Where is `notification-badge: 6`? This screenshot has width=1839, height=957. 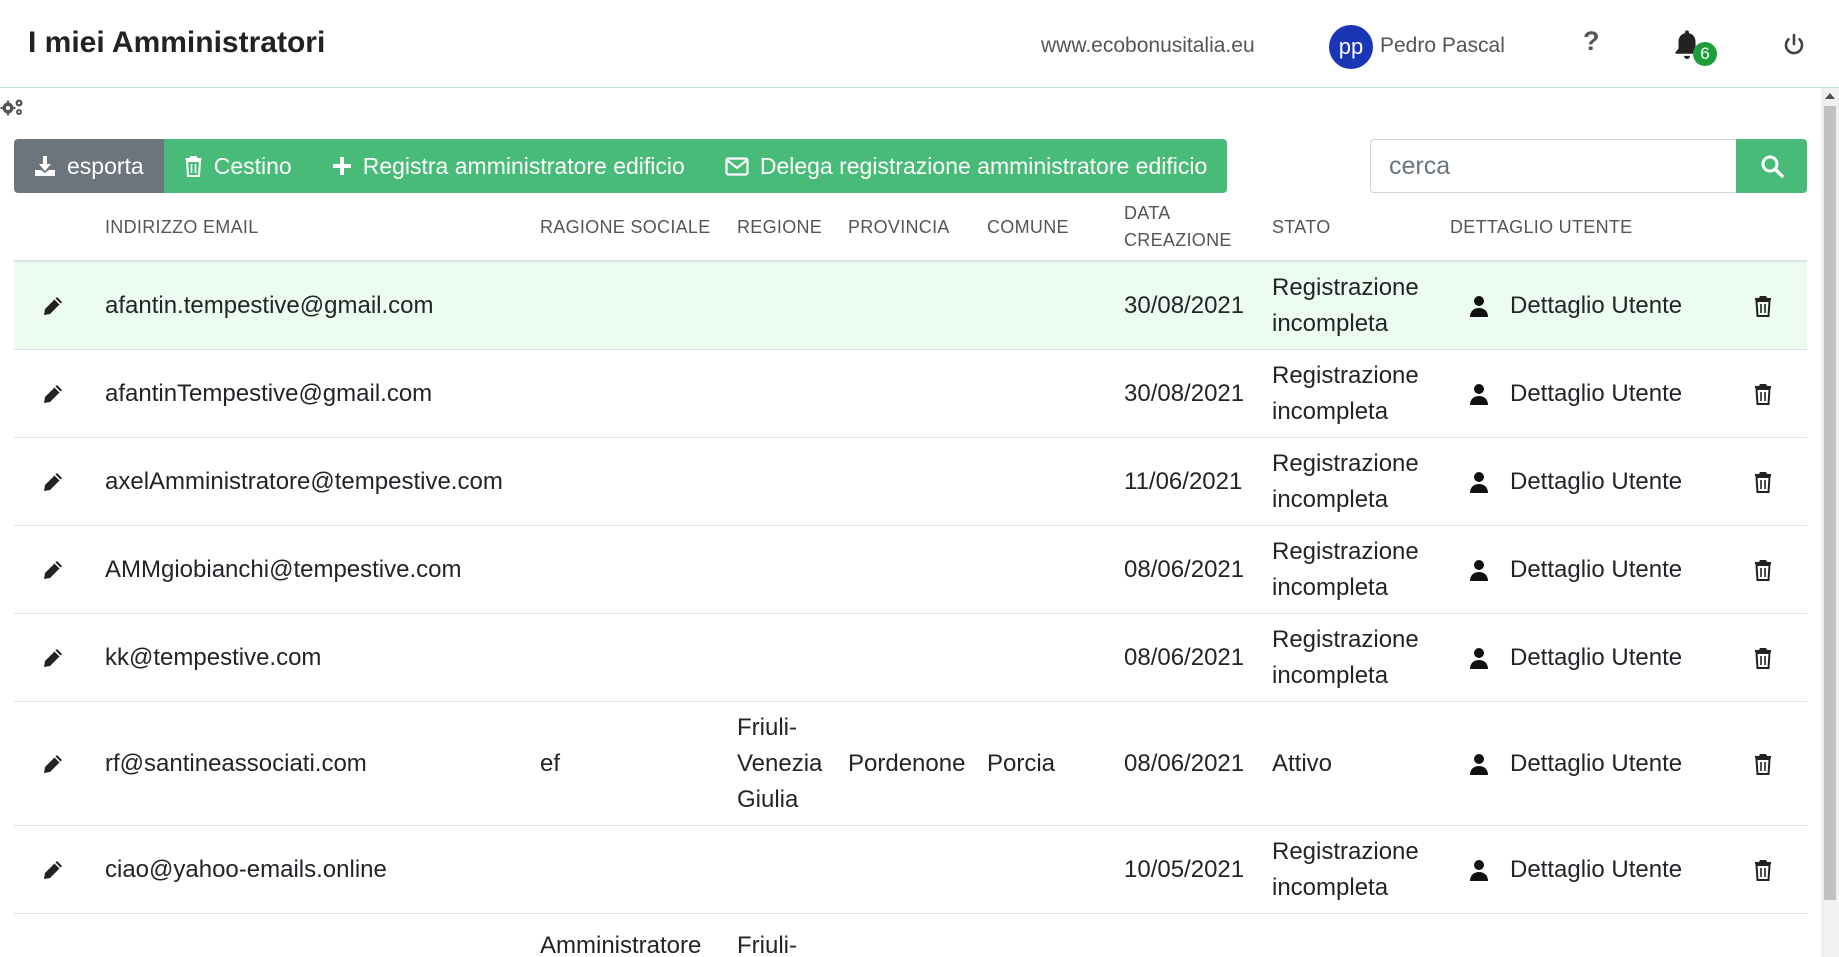 notification-badge: 6 is located at coordinates (1705, 54).